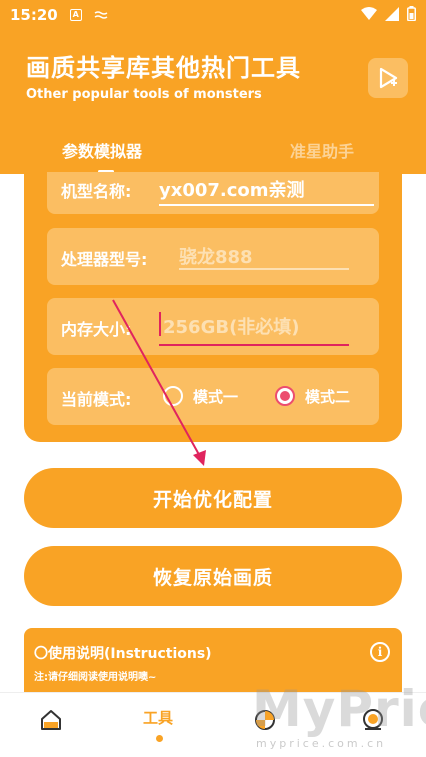  Describe the element at coordinates (339, 709) in the screenshot. I see `watermark-logo: MyPrice` at that location.